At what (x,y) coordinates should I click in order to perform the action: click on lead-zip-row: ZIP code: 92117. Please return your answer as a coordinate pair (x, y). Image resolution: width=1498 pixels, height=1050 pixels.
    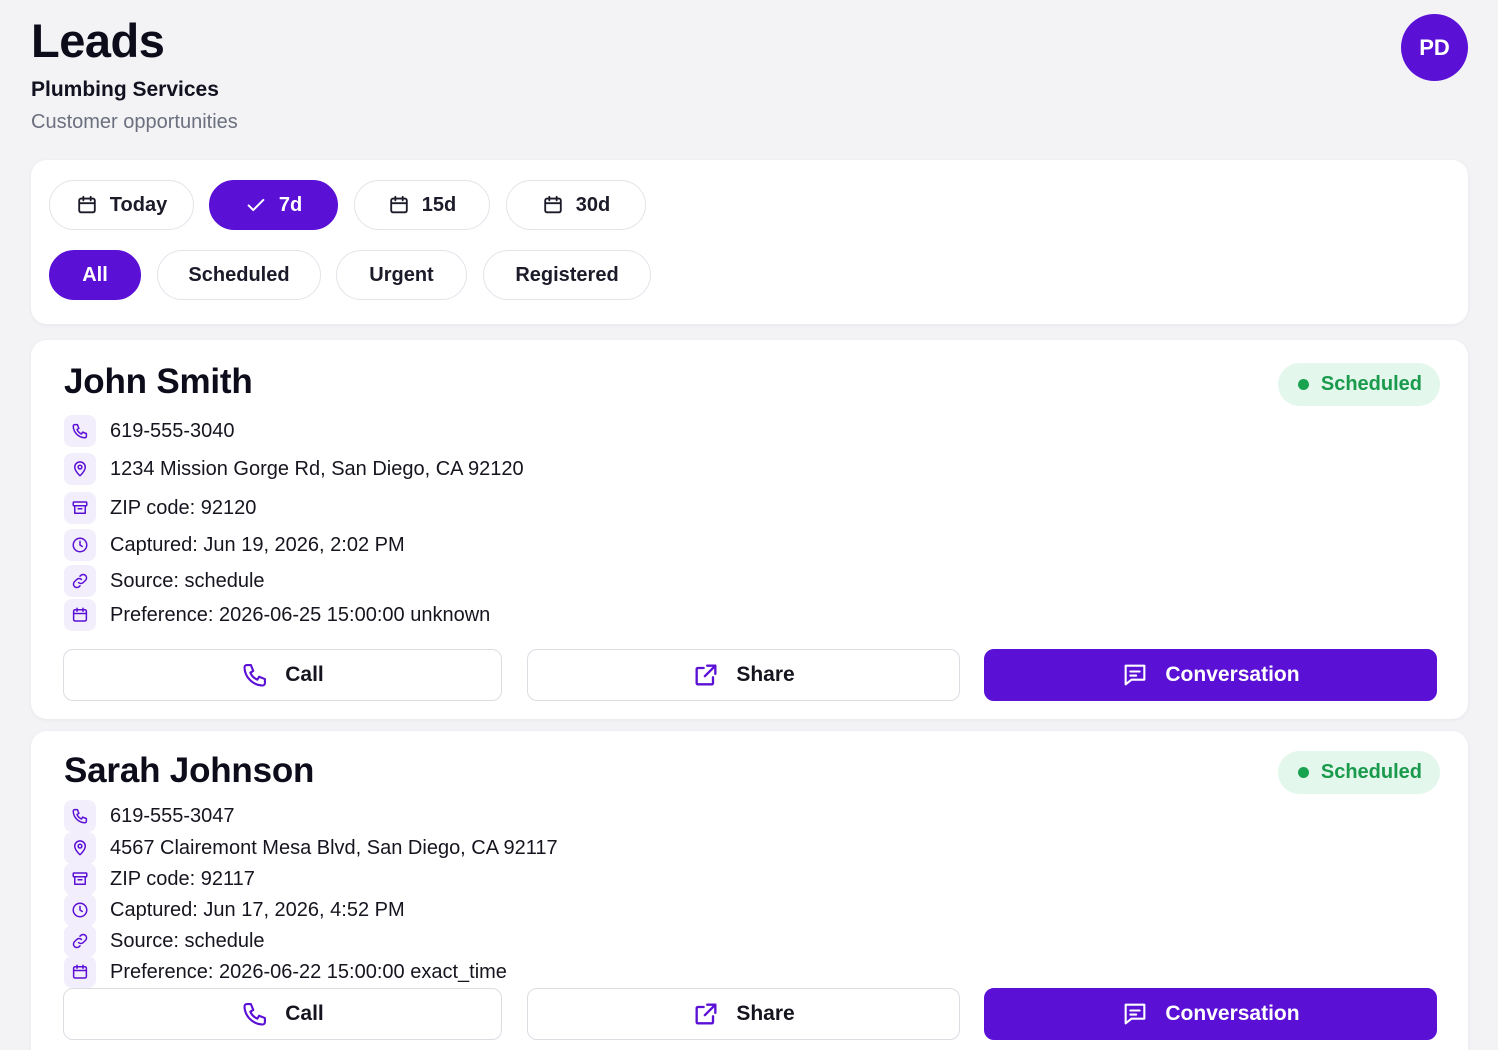
    Looking at the image, I should click on (159, 879).